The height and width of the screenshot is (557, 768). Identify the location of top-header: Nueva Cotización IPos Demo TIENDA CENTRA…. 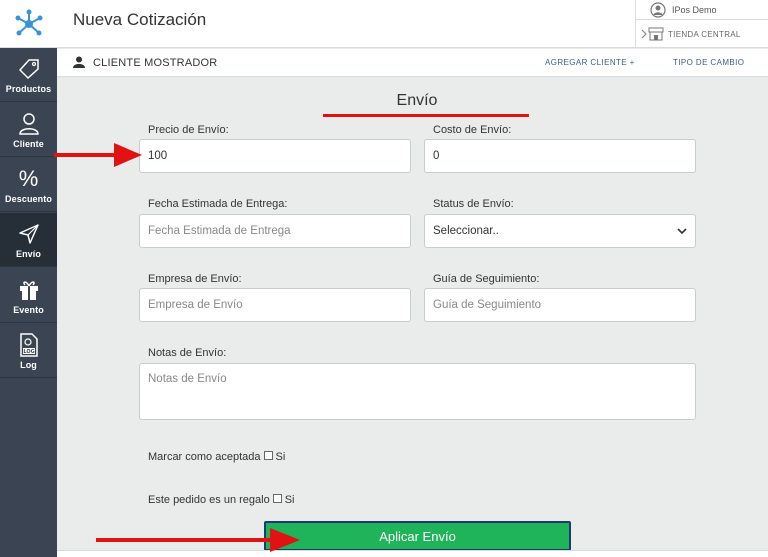
(412, 24).